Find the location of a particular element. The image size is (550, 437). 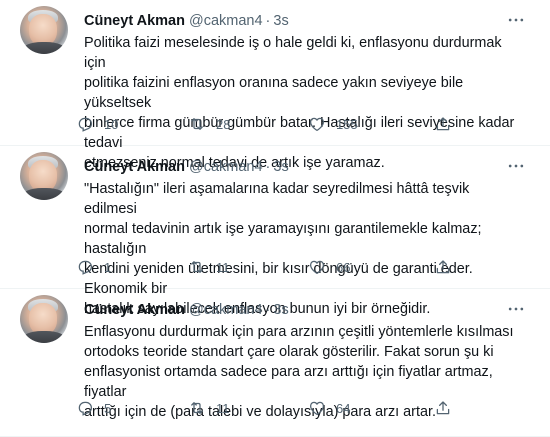

tweet-actions: 1 11 66 is located at coordinates (301, 267).